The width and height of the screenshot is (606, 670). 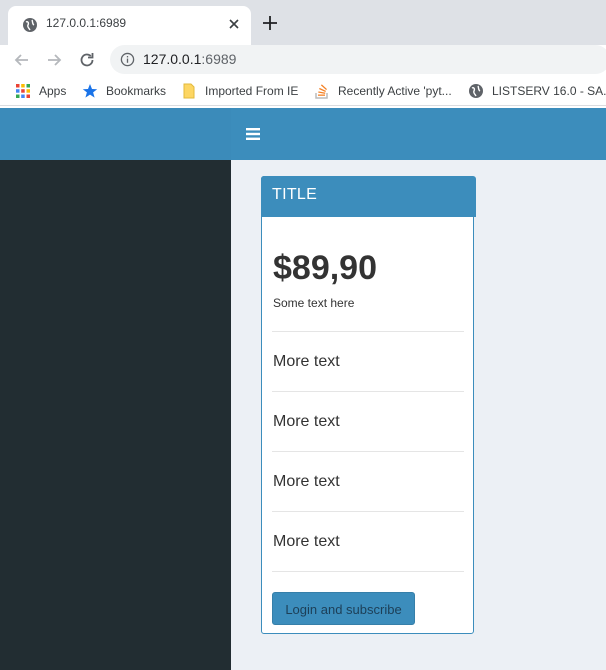 I want to click on login-subscribe-button: Login and subscribe, so click(x=343, y=608).